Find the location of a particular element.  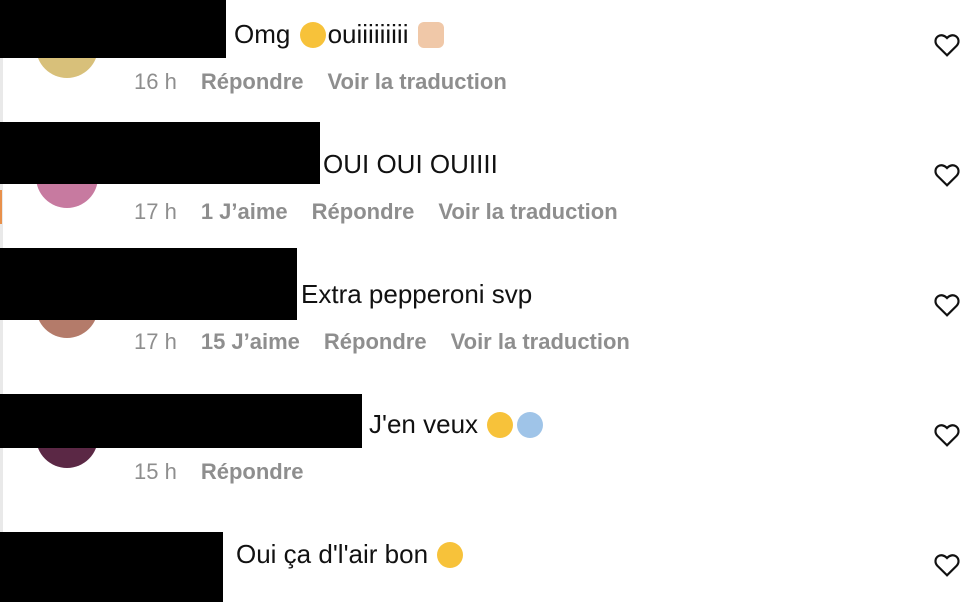

comment-time: 15 h is located at coordinates (155, 471).